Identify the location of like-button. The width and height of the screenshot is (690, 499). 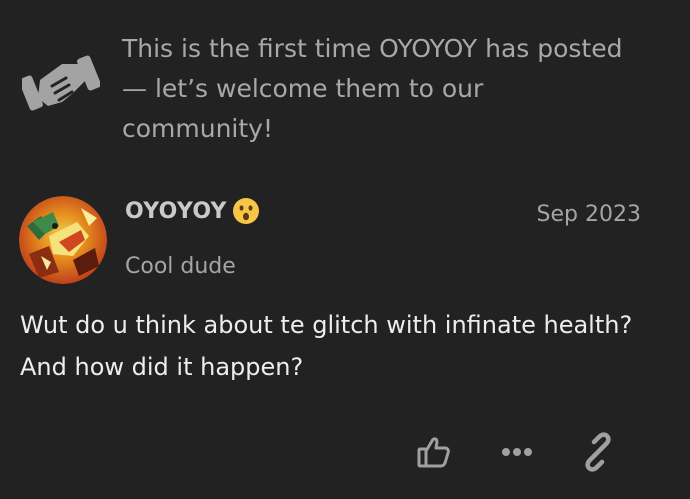
(434, 452).